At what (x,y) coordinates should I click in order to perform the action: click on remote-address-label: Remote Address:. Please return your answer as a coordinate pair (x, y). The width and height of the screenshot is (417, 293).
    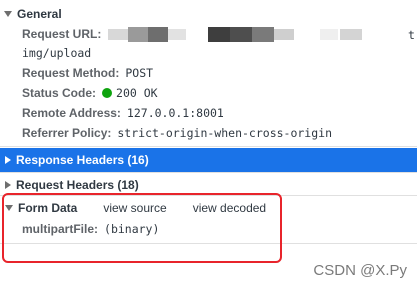
    Looking at the image, I should click on (71, 113).